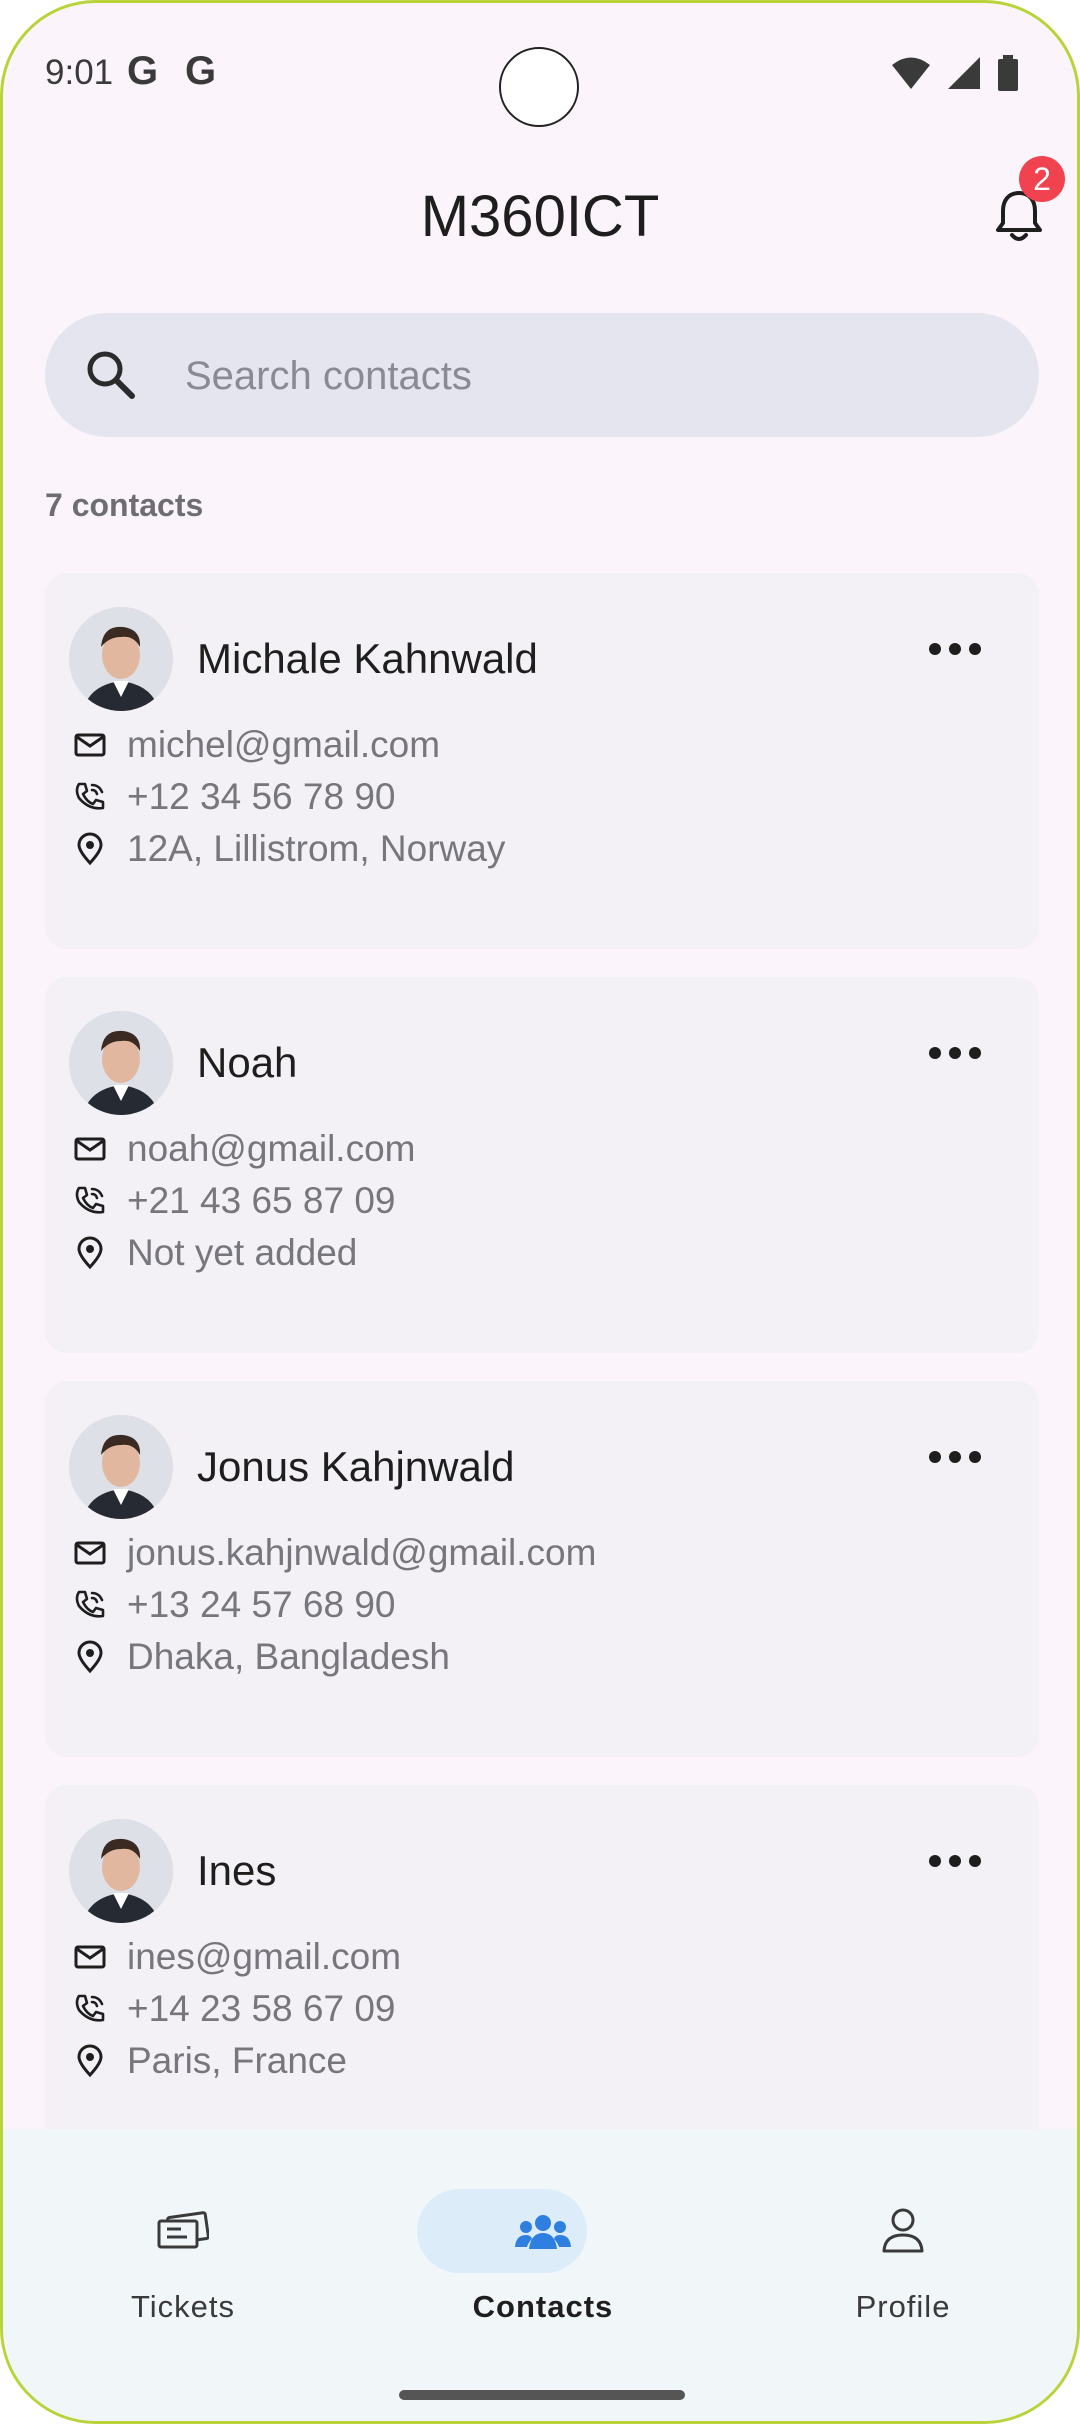  What do you see at coordinates (903, 2306) in the screenshot?
I see `nav-profile-label: Profile` at bounding box center [903, 2306].